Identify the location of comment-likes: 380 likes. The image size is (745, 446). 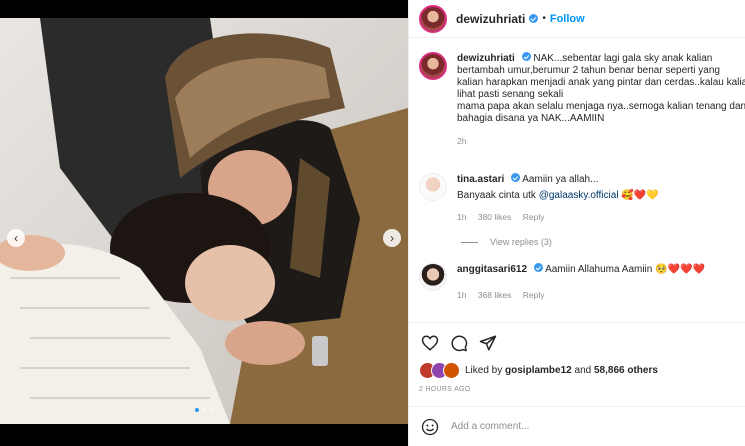
(495, 217).